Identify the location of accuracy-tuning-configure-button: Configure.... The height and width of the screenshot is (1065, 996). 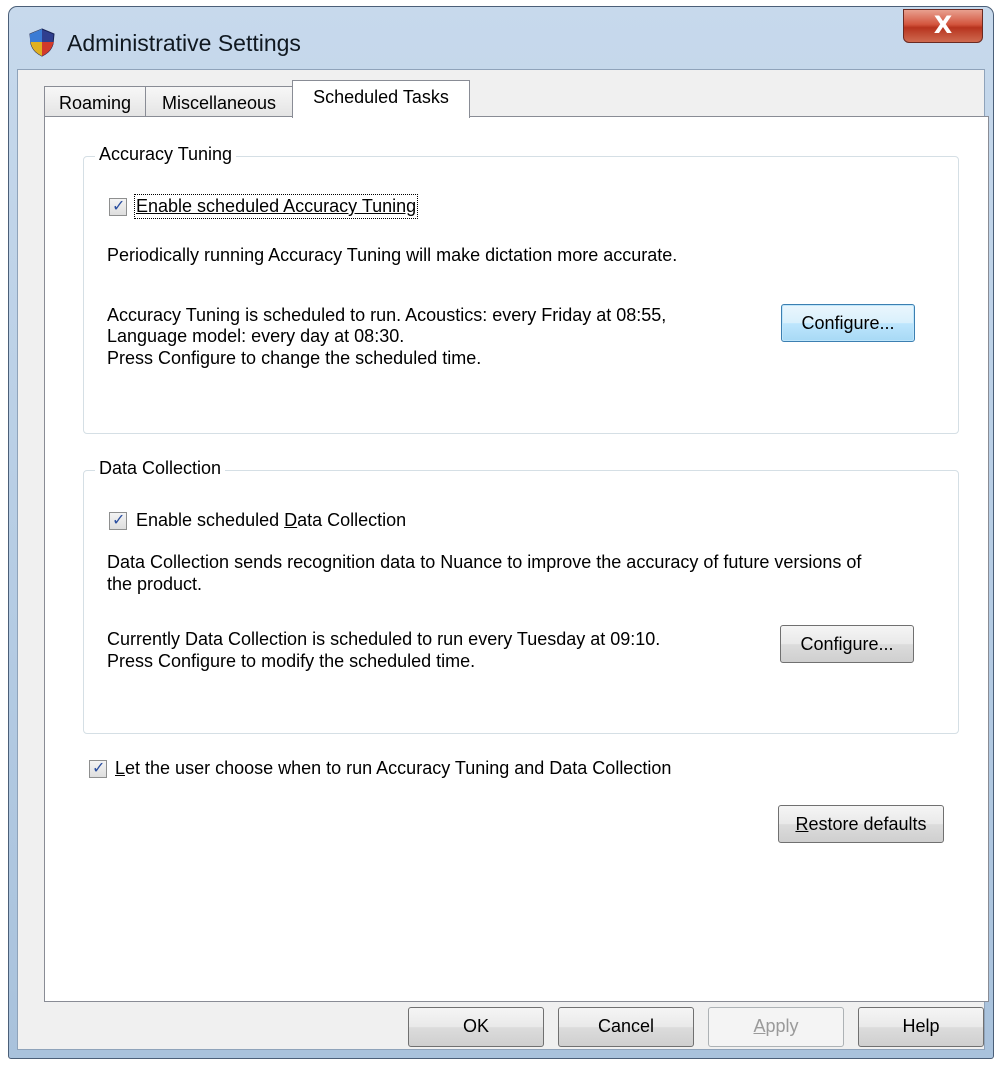
(848, 323).